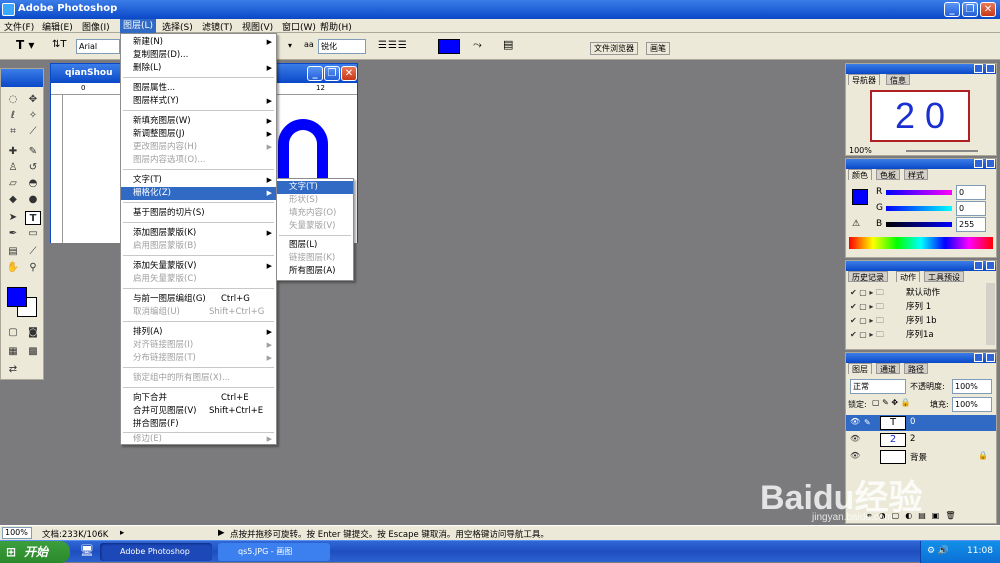 The width and height of the screenshot is (1000, 563). What do you see at coordinates (198, 424) in the screenshot?
I see `menu-item-flatten: 拼合图层(F)` at bounding box center [198, 424].